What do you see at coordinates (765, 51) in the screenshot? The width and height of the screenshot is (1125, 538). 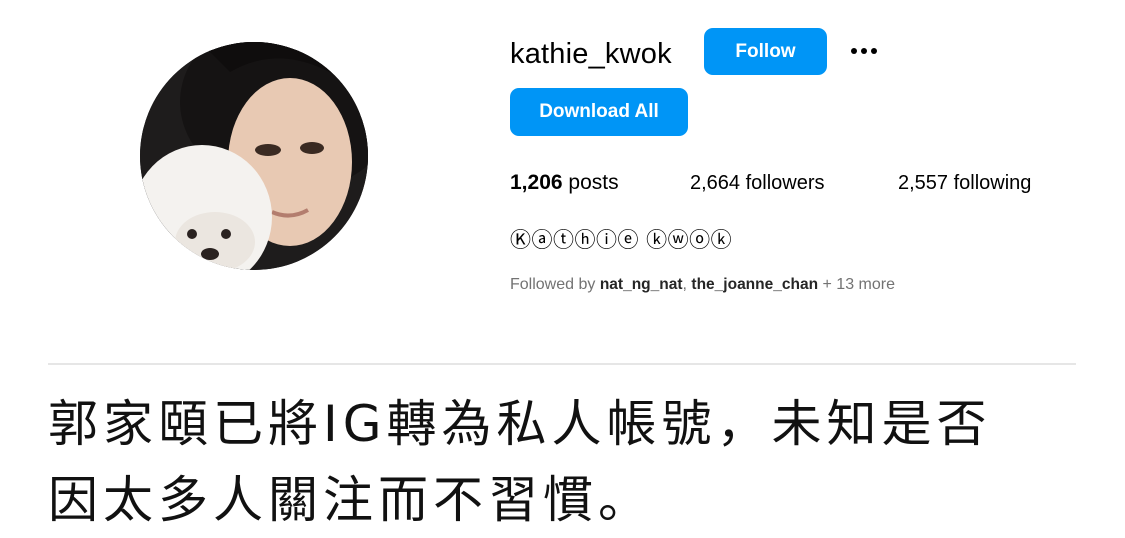 I see `follow-button: Follow` at bounding box center [765, 51].